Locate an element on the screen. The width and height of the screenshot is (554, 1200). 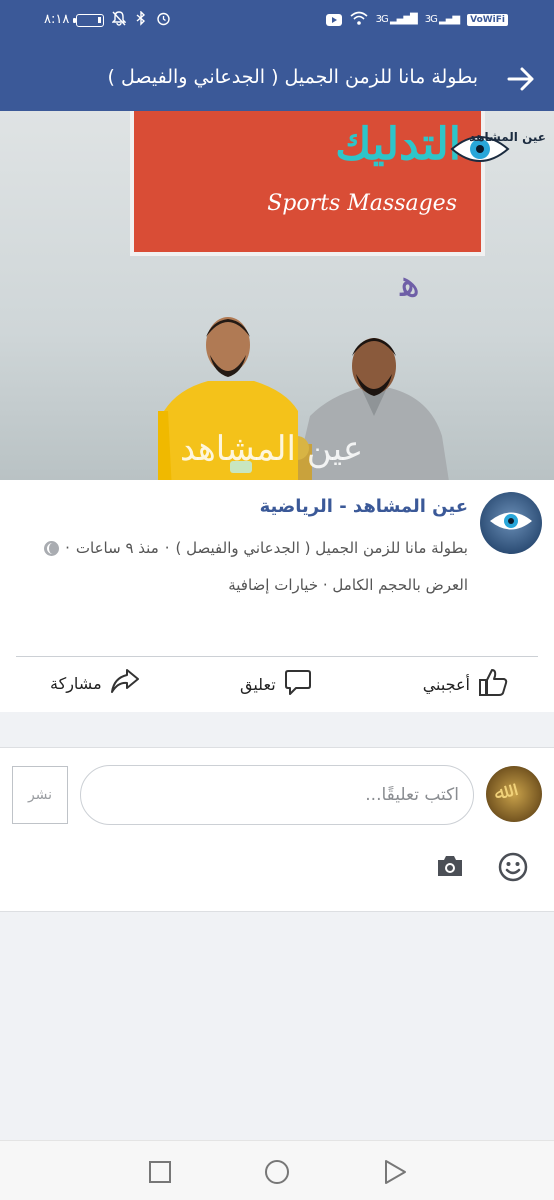
like-button: أعجبني is located at coordinates (465, 684).